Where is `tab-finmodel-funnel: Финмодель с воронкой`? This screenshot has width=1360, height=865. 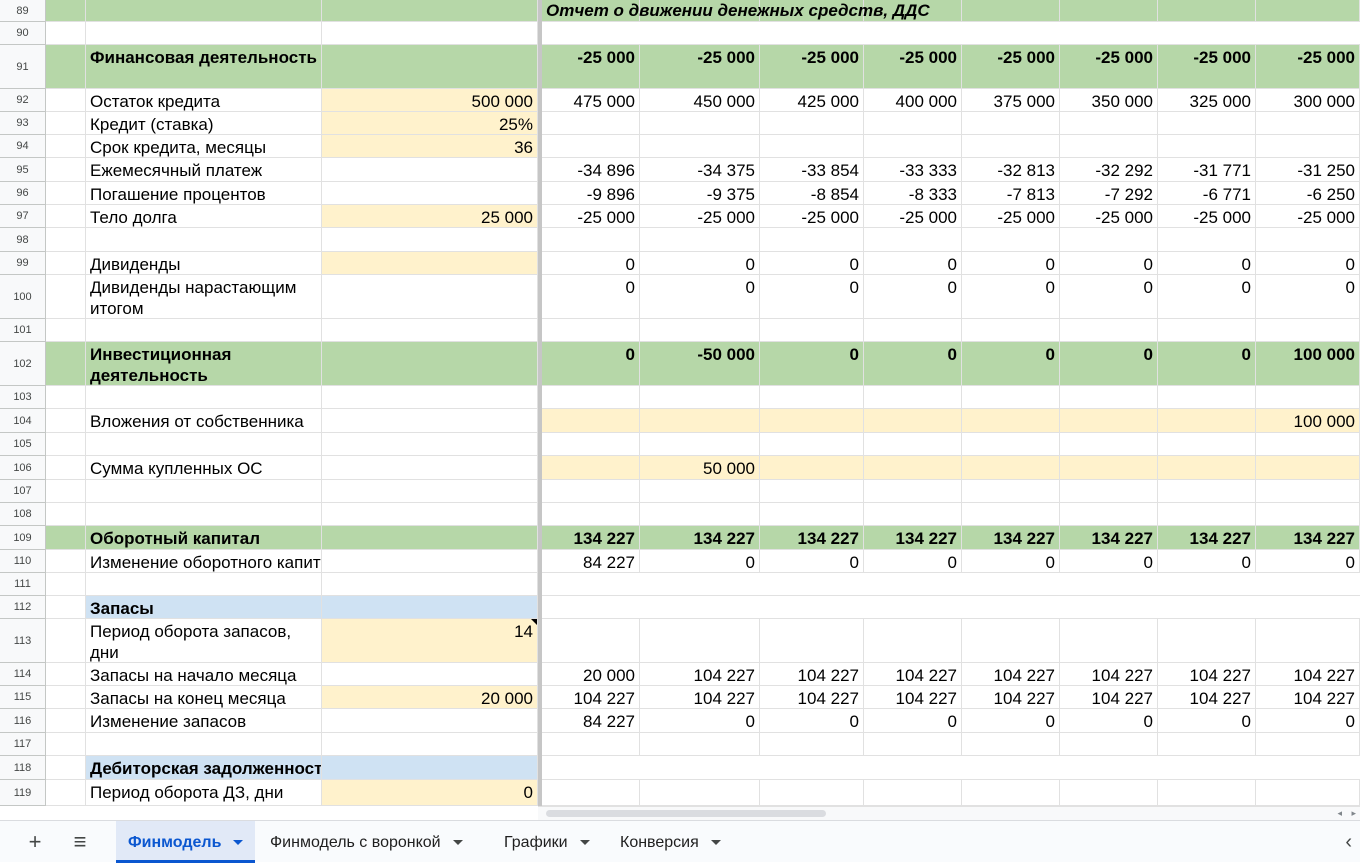 tab-finmodel-funnel: Финмодель с воронкой is located at coordinates (366, 842).